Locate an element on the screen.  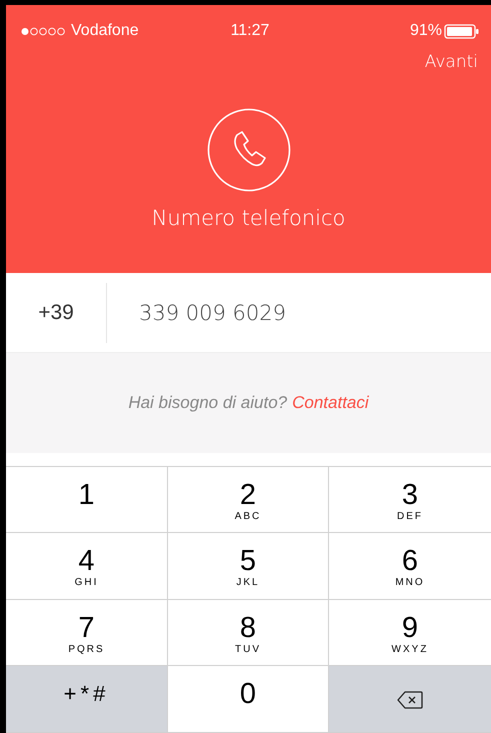
carrier-name: Vodafone is located at coordinates (105, 31).